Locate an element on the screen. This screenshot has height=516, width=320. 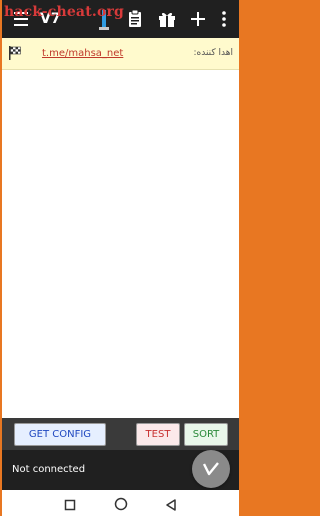
back-button is located at coordinates (171, 505).